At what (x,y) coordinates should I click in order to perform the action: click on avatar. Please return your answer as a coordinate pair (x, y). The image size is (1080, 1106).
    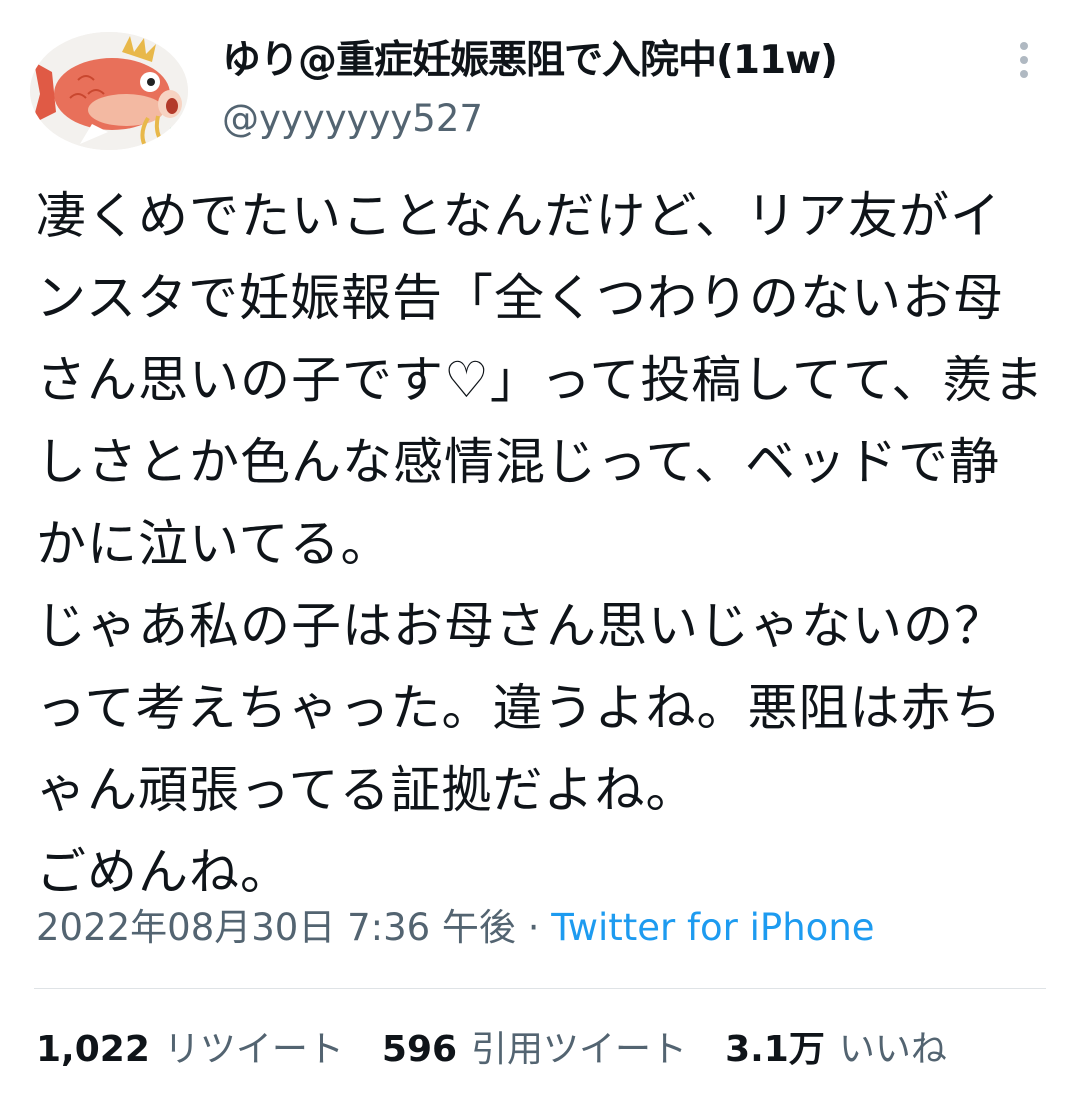
    Looking at the image, I should click on (109, 91).